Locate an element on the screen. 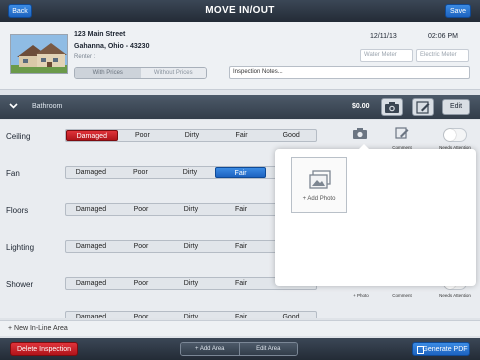 The image size is (480, 360). inspection-date: 12/11/13 is located at coordinates (383, 36).